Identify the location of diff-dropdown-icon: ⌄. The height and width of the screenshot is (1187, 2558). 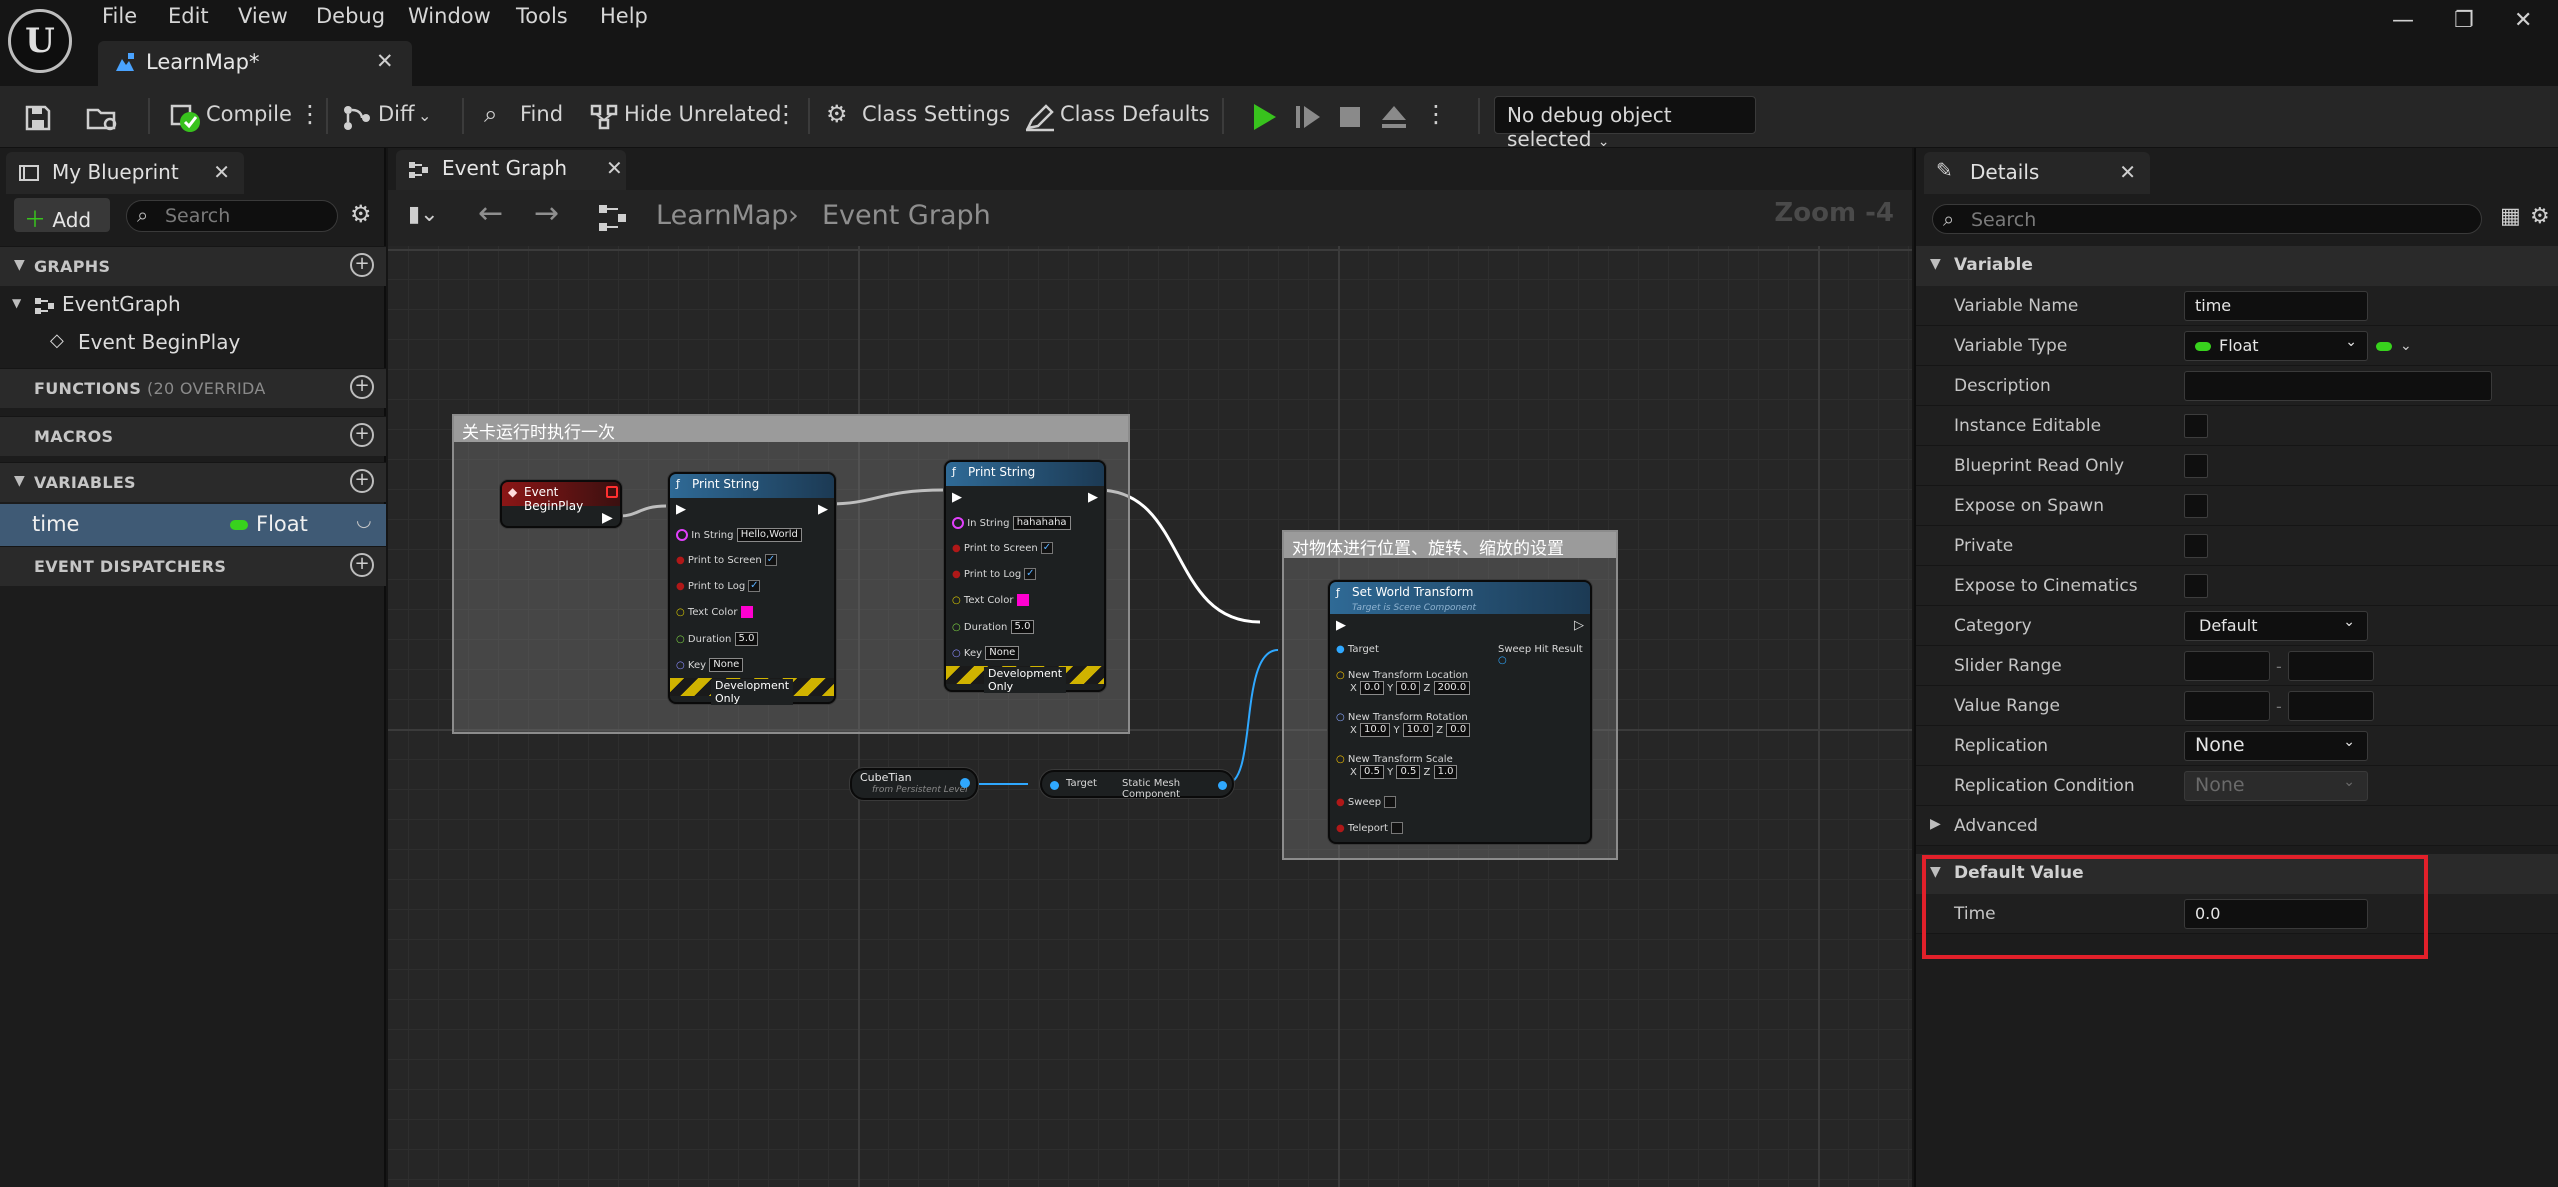
(424, 115).